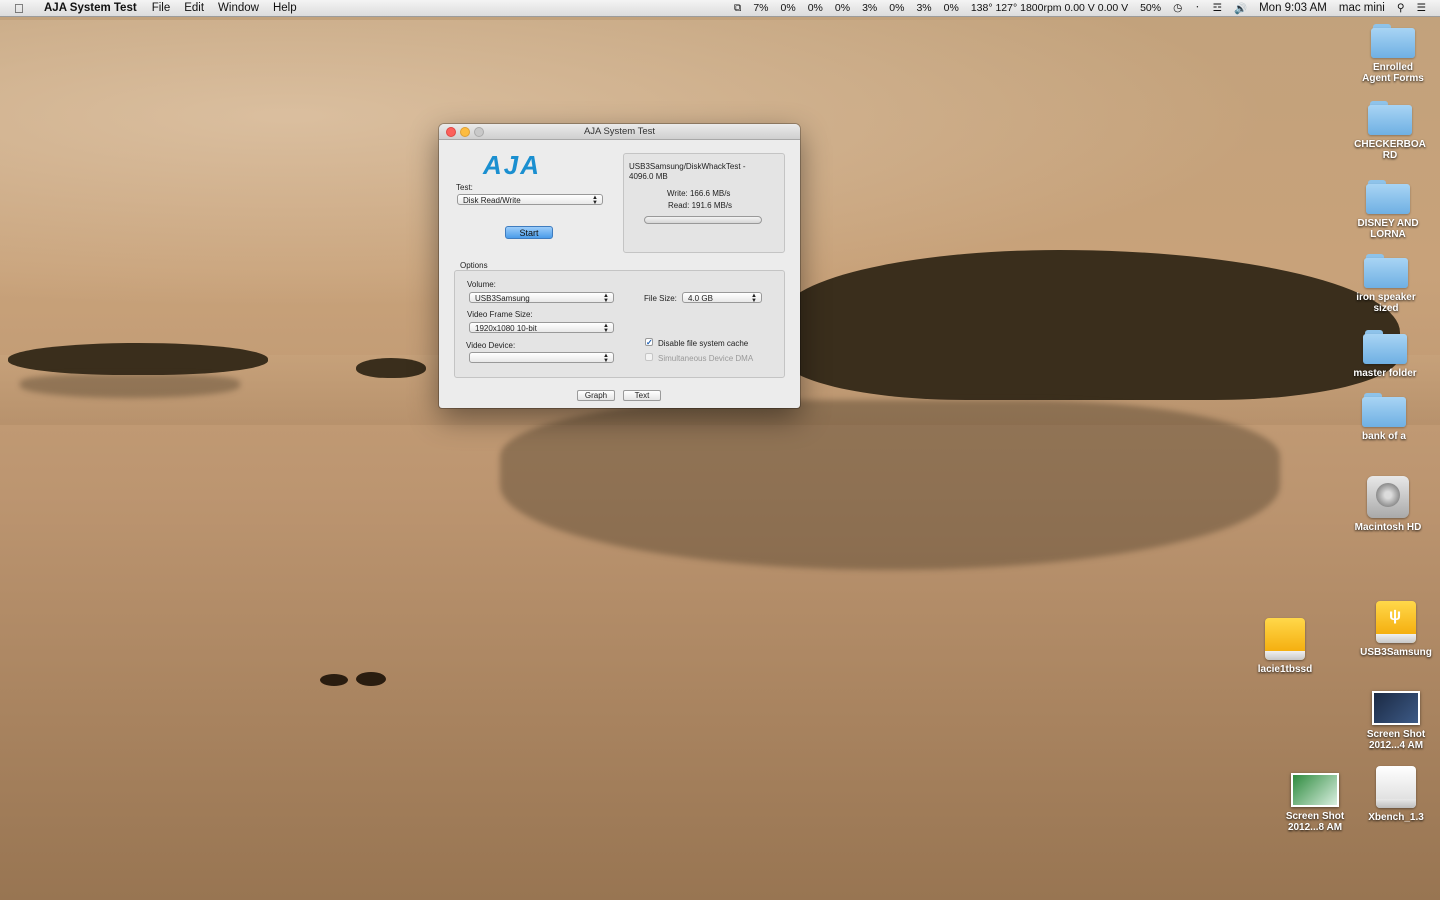  Describe the element at coordinates (649, 342) in the screenshot. I see `disable-cache-checkbox: ✓` at that location.